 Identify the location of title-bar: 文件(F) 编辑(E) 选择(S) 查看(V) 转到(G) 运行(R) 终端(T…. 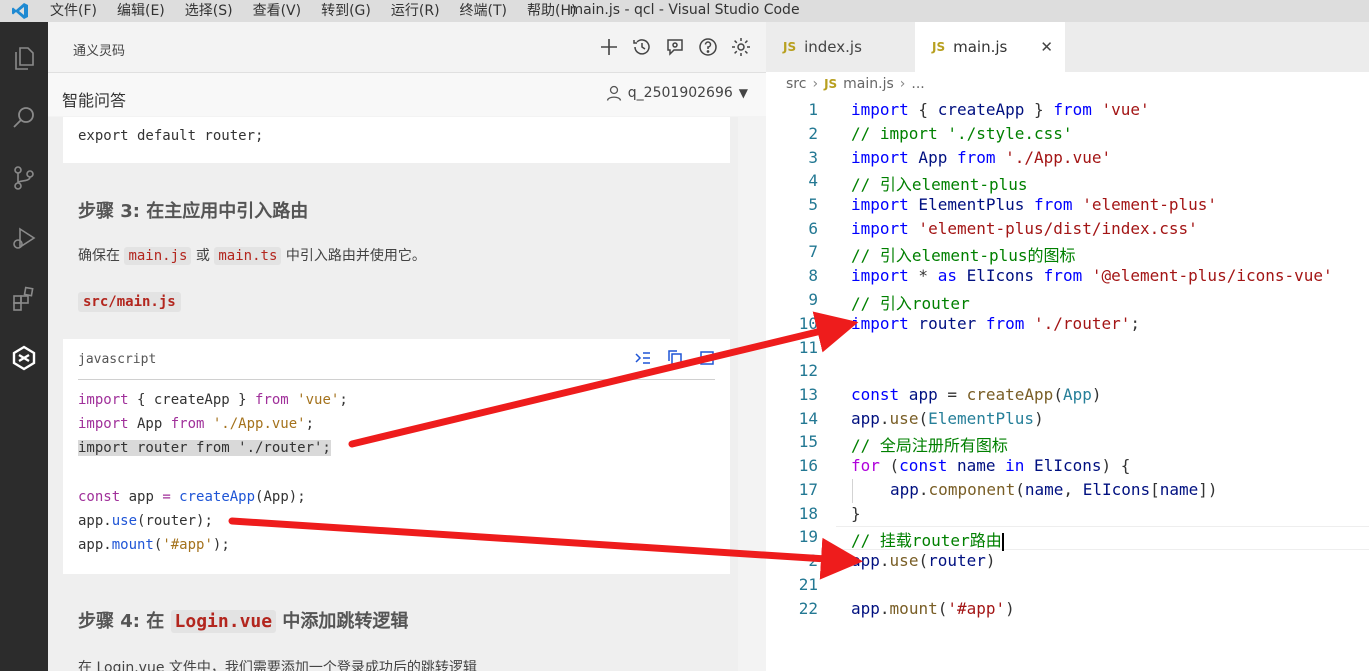
(684, 11).